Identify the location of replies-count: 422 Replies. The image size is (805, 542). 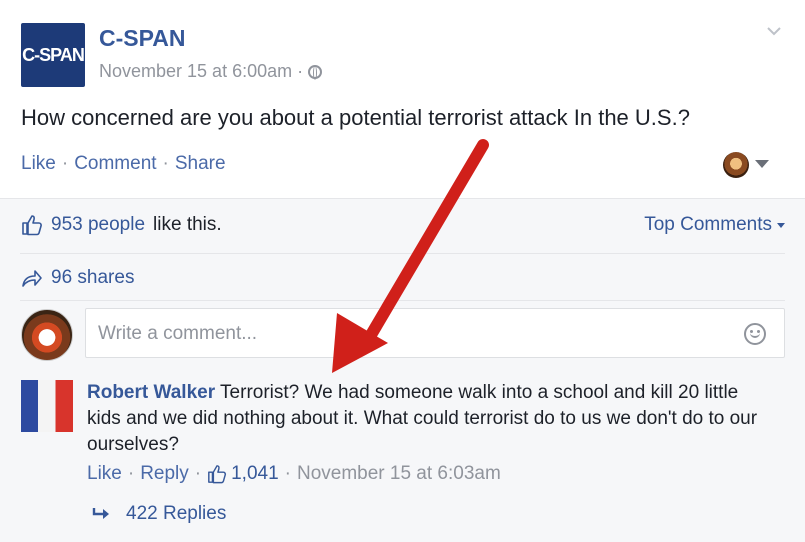
(176, 513).